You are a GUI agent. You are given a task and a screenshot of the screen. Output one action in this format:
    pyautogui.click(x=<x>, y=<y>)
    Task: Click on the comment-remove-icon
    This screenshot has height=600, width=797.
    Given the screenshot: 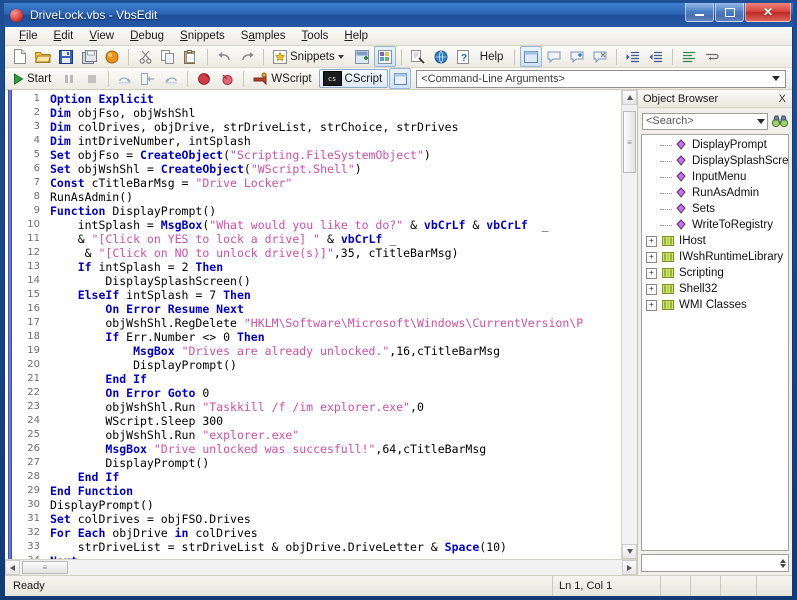 What is the action you would take?
    pyautogui.click(x=600, y=56)
    